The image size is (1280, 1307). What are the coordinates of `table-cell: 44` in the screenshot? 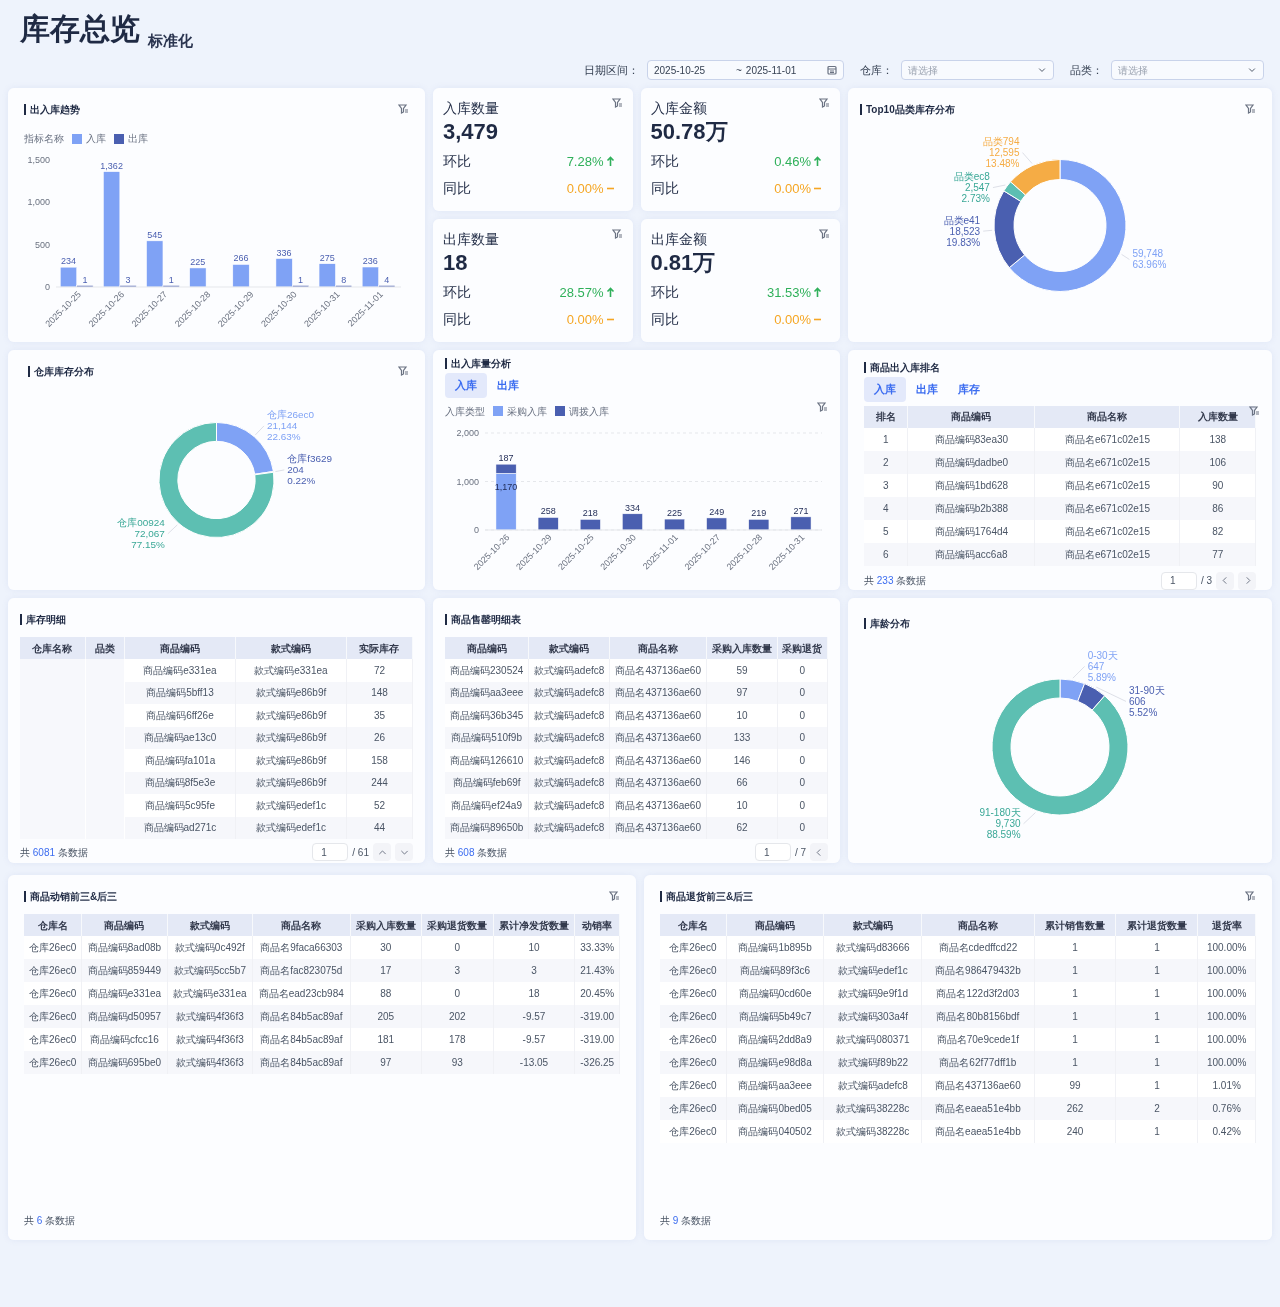 It's located at (379, 827).